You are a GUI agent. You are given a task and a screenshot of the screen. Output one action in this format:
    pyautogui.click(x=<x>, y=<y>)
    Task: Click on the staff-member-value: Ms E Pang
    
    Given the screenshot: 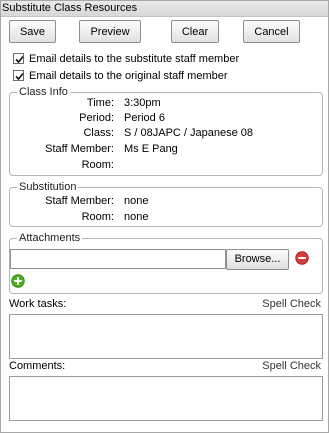 What is the action you would take?
    pyautogui.click(x=151, y=149)
    